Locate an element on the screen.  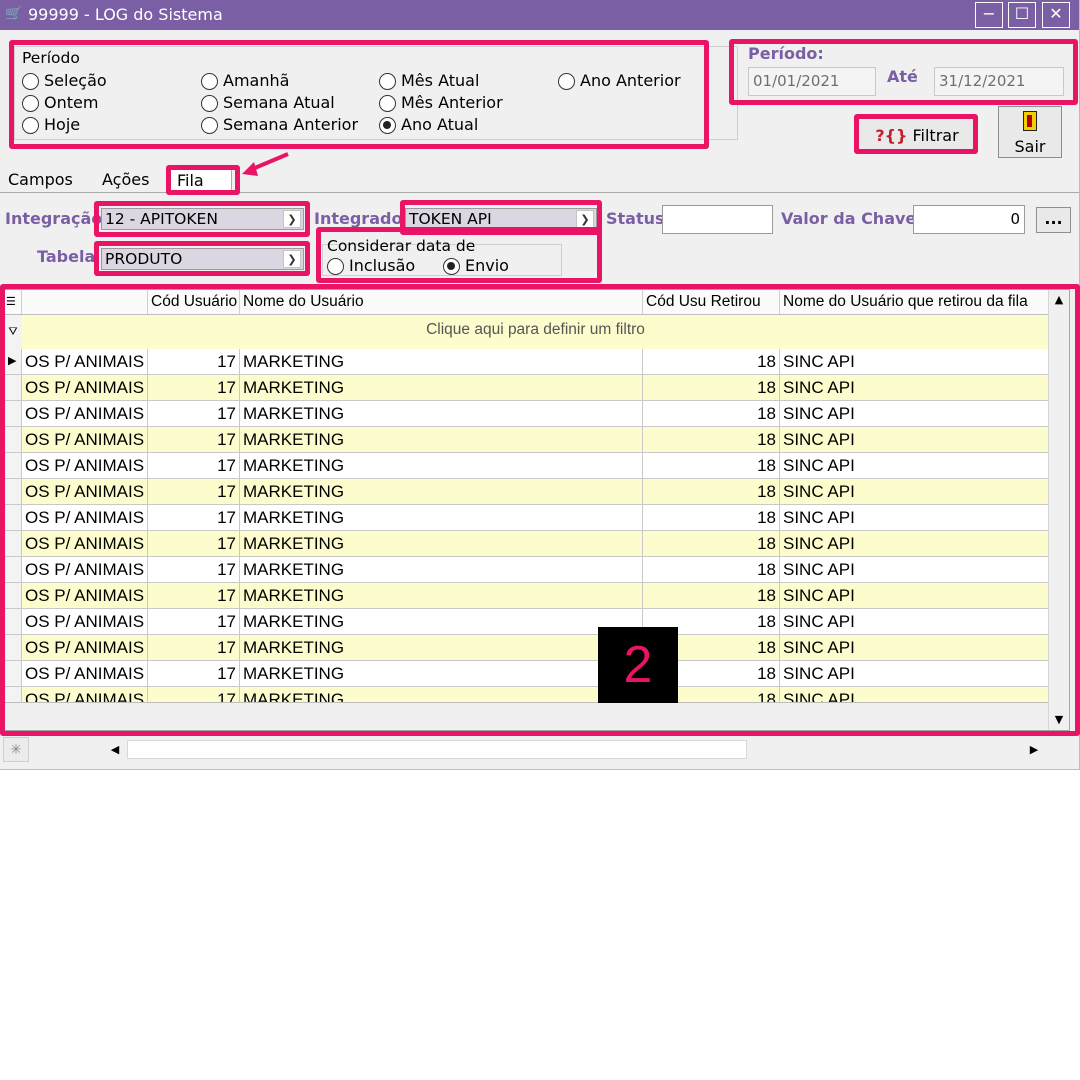
row-indicator-icon: ▶ is located at coordinates (13, 361).